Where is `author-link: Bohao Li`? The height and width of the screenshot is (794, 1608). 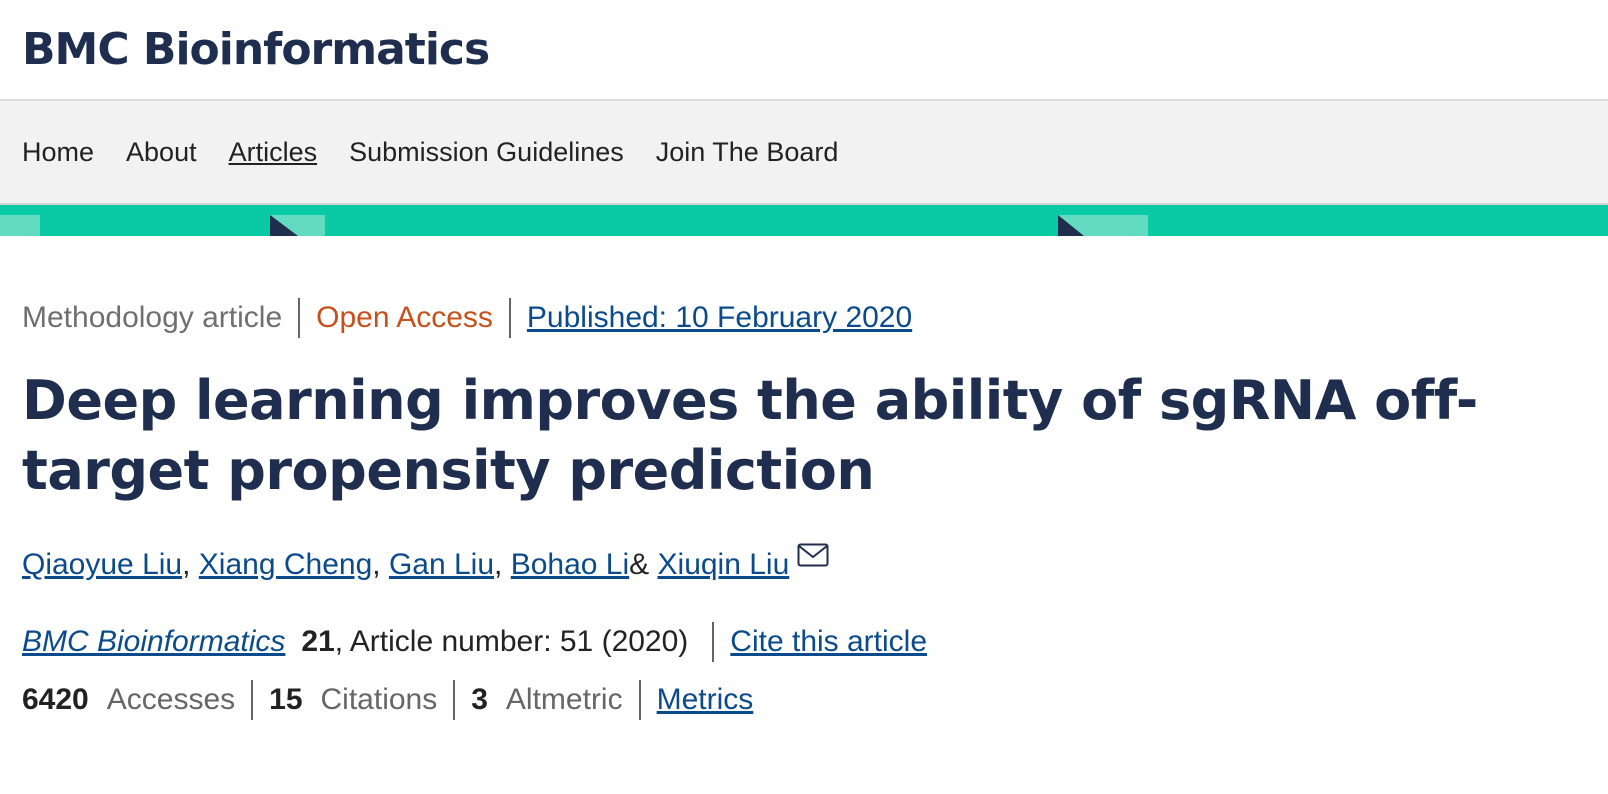
author-link: Bohao Li is located at coordinates (570, 565).